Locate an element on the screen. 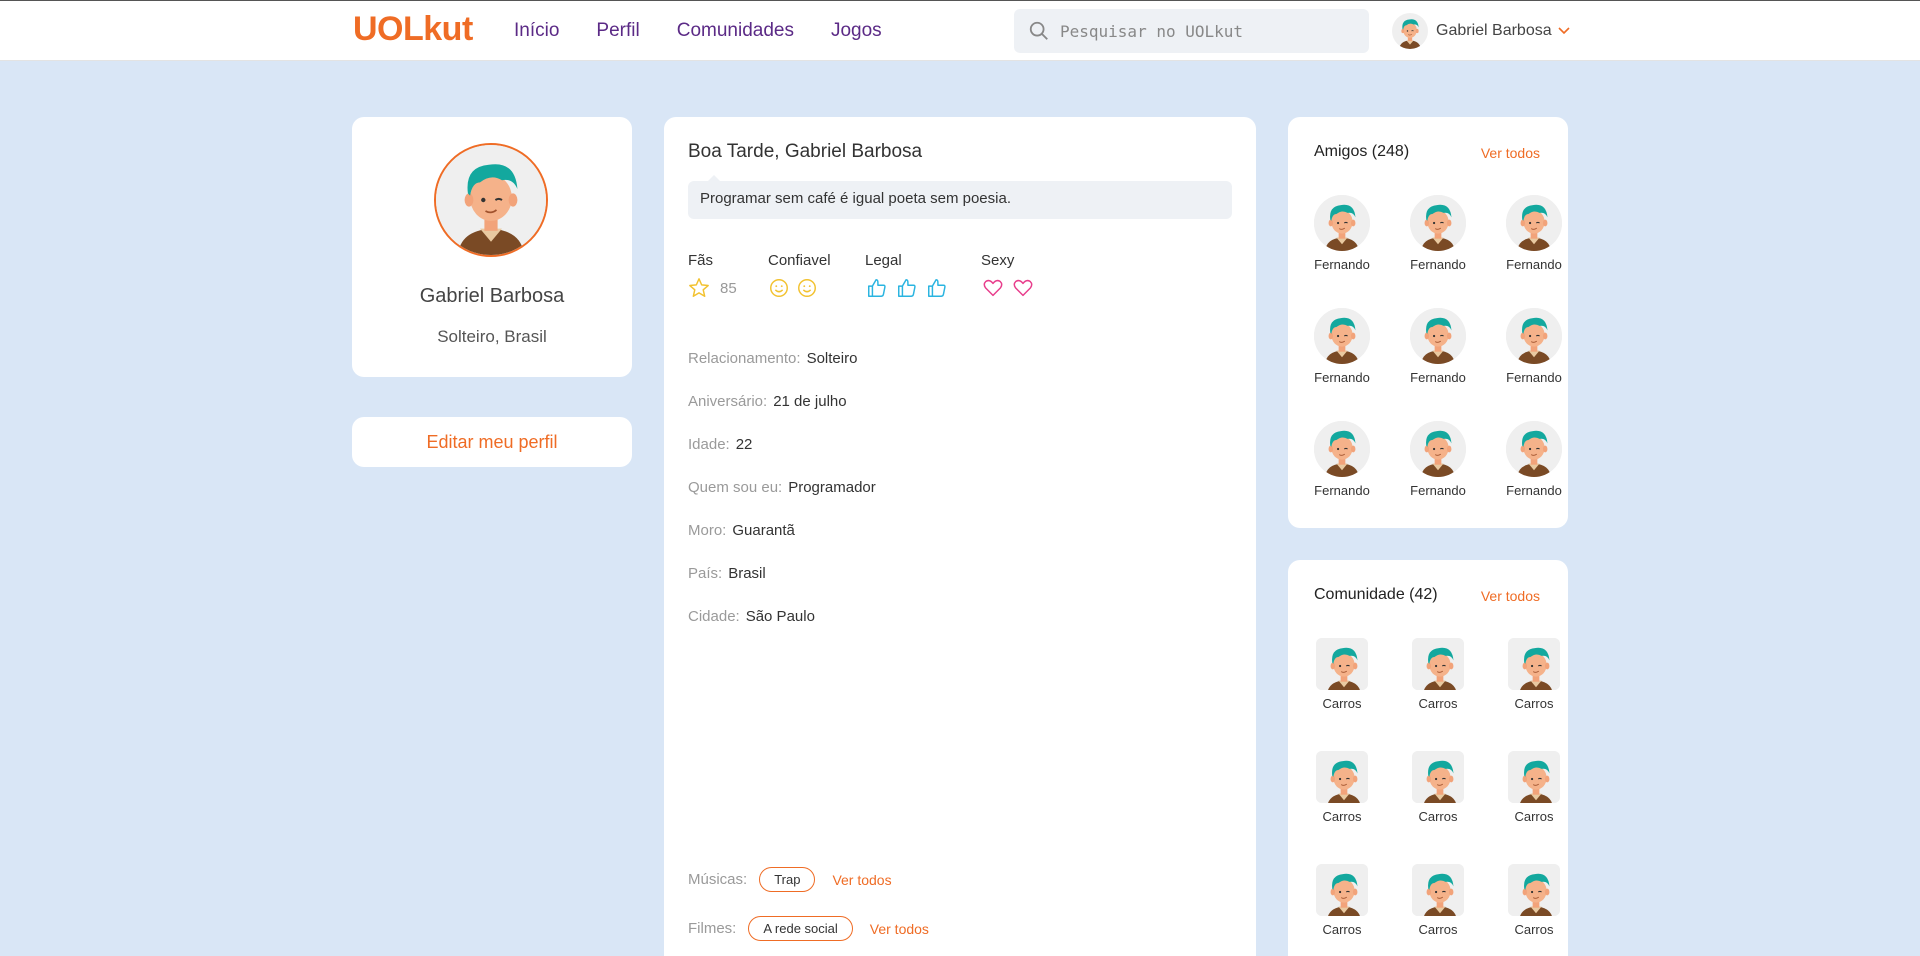  user-menu: Gabriel Barbosa is located at coordinates (1481, 31).